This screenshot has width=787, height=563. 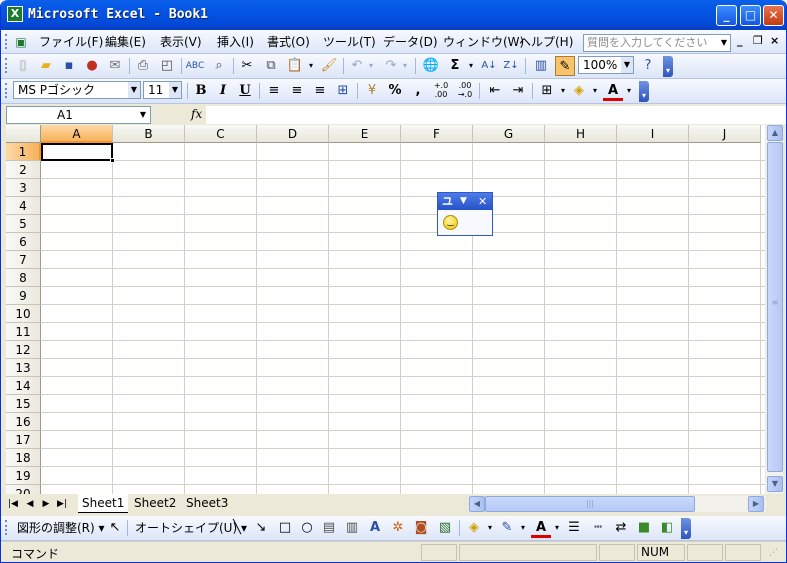 What do you see at coordinates (23, 314) in the screenshot?
I see `row-header: 10` at bounding box center [23, 314].